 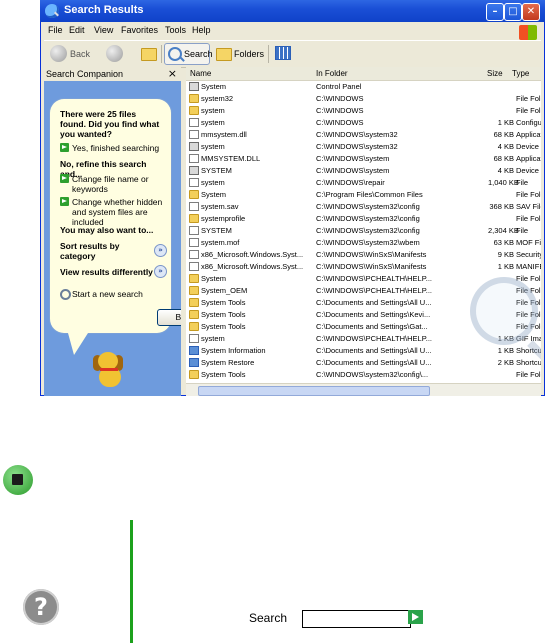 What do you see at coordinates (503, 242) in the screenshot?
I see `file-size: 63 KB` at bounding box center [503, 242].